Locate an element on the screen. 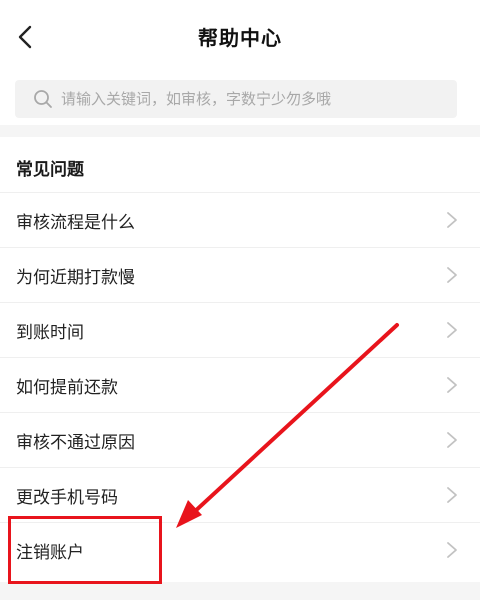 The height and width of the screenshot is (600, 480). bottom-divider is located at coordinates (240, 591).